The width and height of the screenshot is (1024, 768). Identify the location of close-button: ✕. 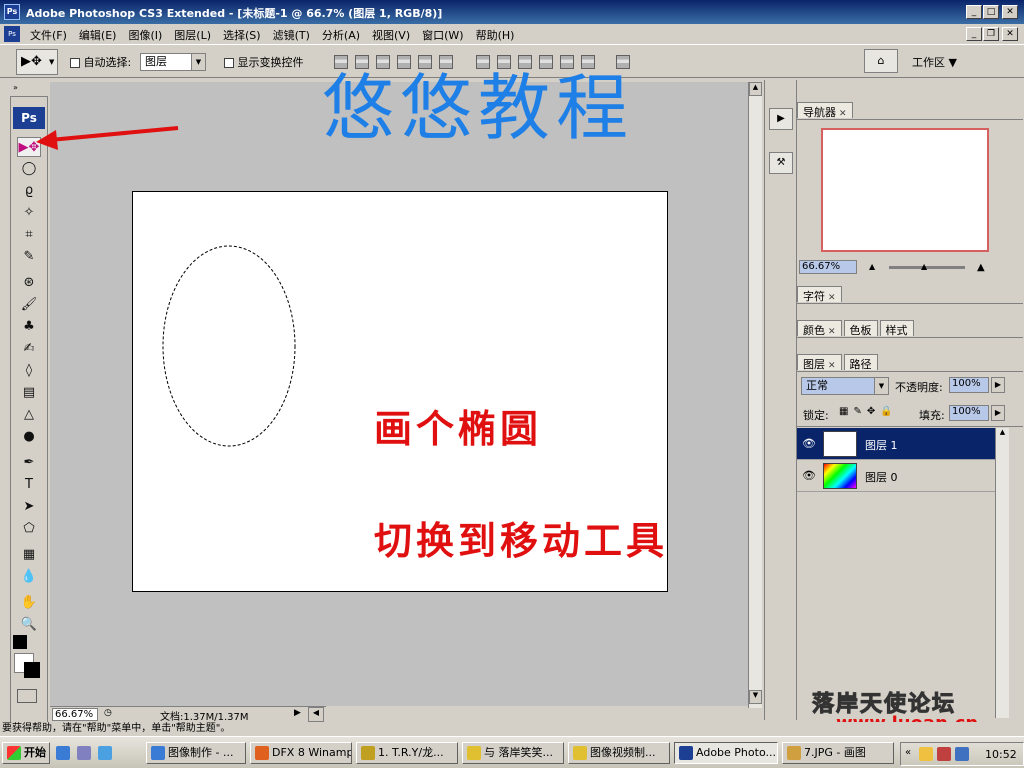
(1010, 12).